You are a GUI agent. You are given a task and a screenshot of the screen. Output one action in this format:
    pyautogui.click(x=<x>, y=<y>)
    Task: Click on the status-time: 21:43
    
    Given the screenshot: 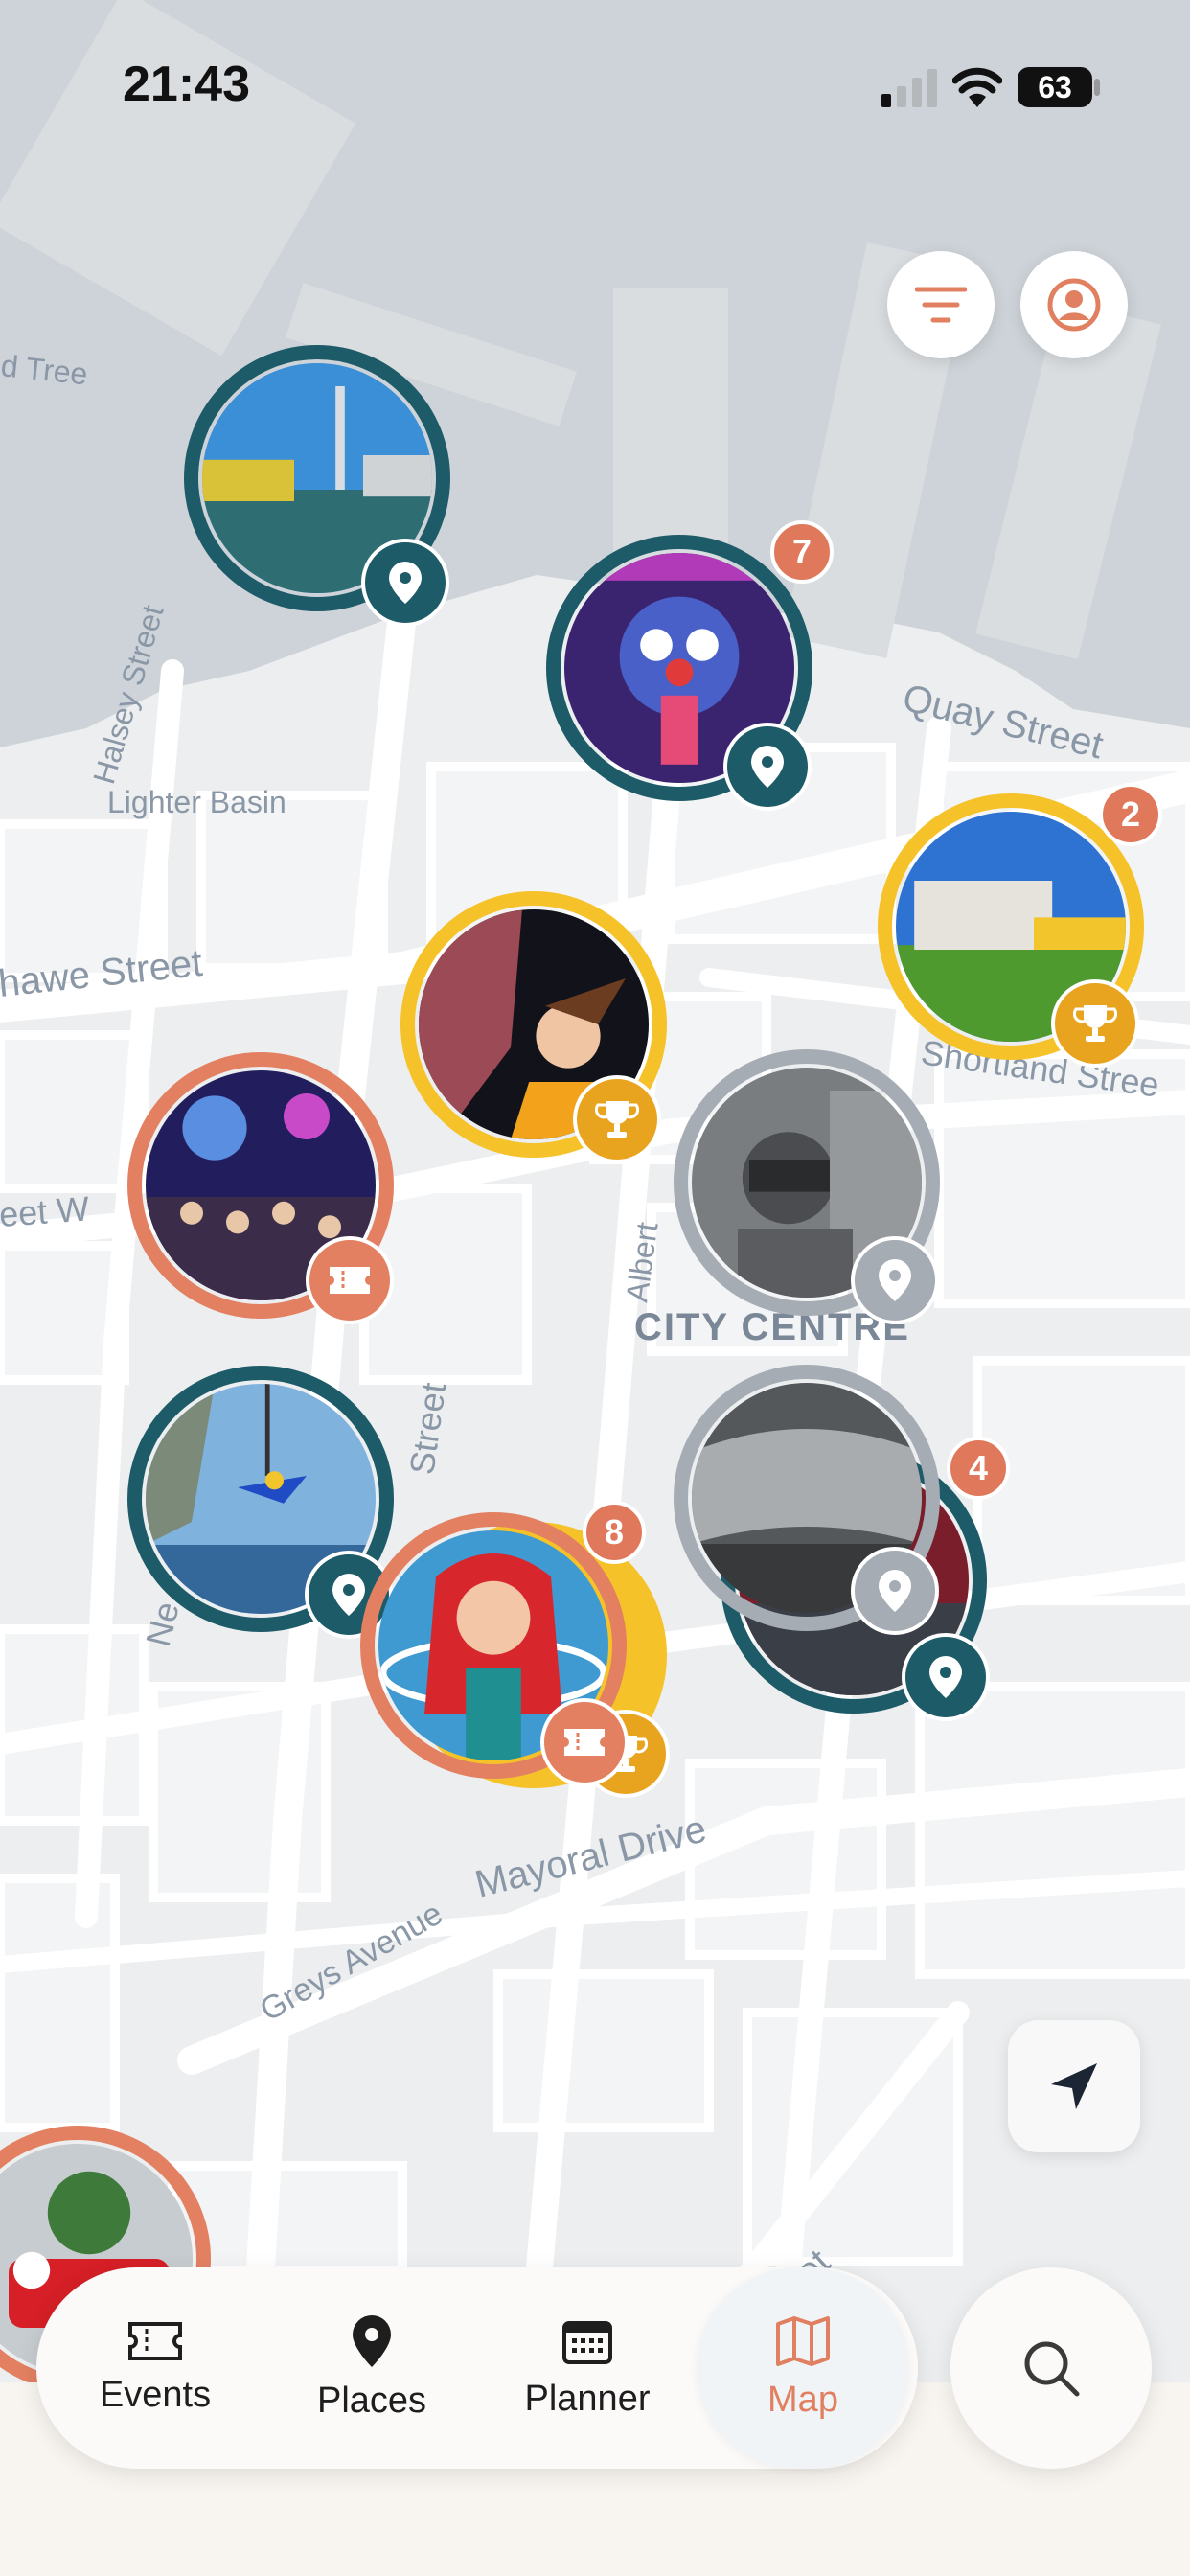 What is the action you would take?
    pyautogui.click(x=187, y=85)
    